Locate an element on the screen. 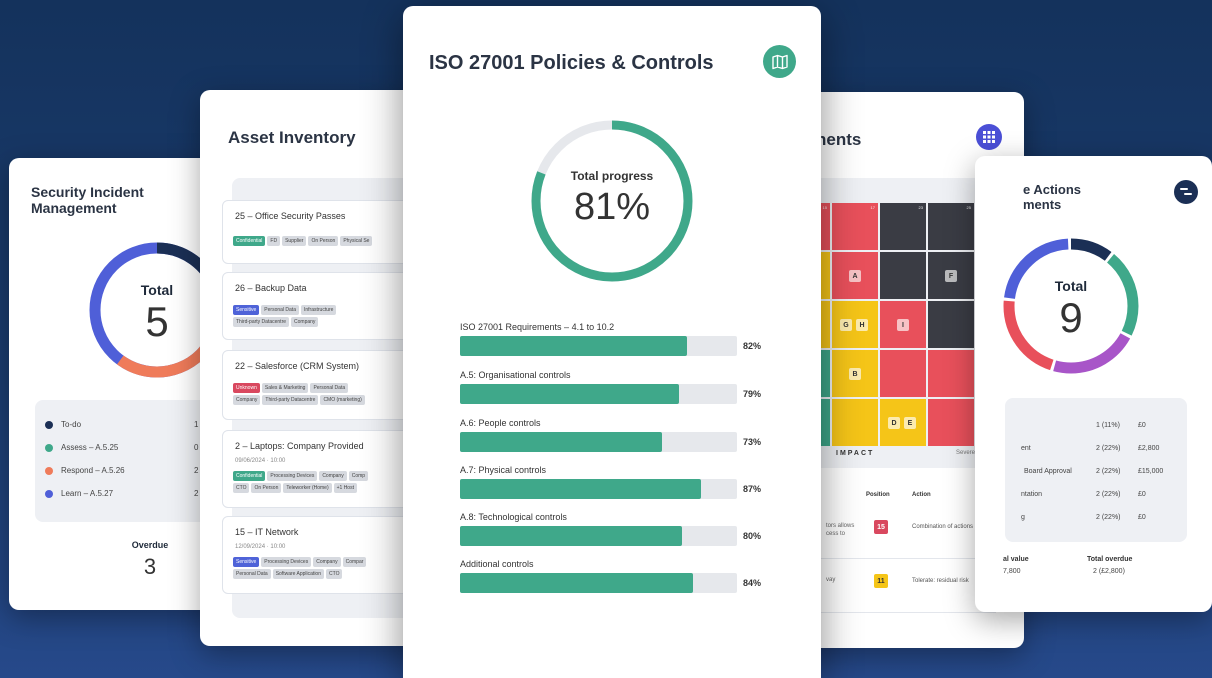  security-incident-title: Security Incident Management is located at coordinates (87, 200).